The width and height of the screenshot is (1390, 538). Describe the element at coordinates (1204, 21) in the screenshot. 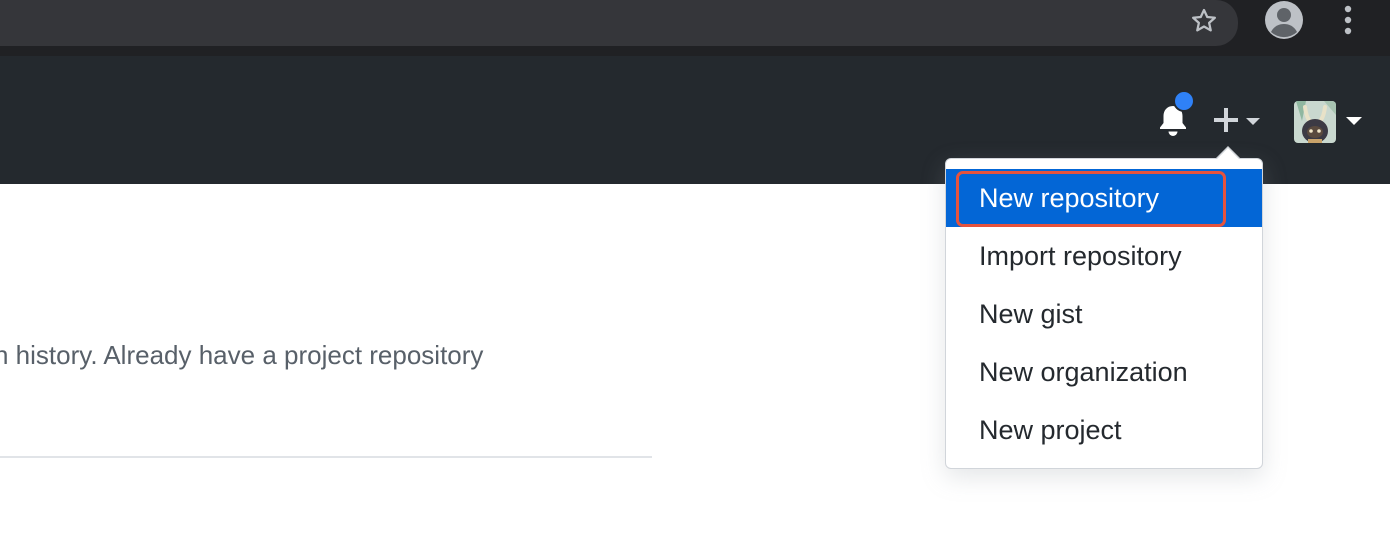

I see `bookmark-star-icon` at that location.